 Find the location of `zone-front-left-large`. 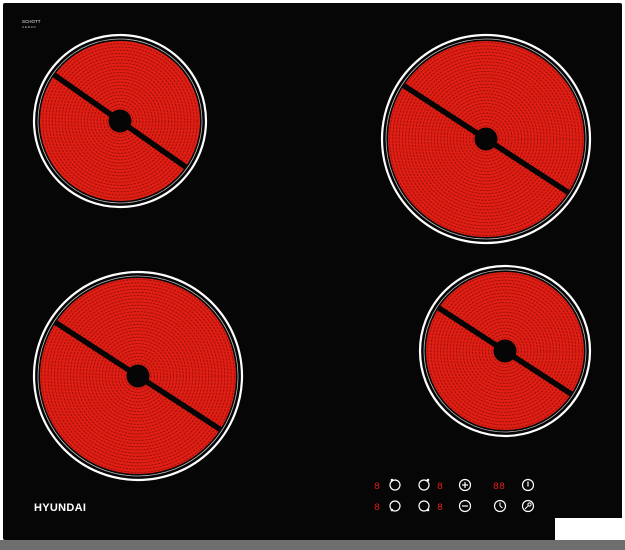

zone-front-left-large is located at coordinates (138, 376).